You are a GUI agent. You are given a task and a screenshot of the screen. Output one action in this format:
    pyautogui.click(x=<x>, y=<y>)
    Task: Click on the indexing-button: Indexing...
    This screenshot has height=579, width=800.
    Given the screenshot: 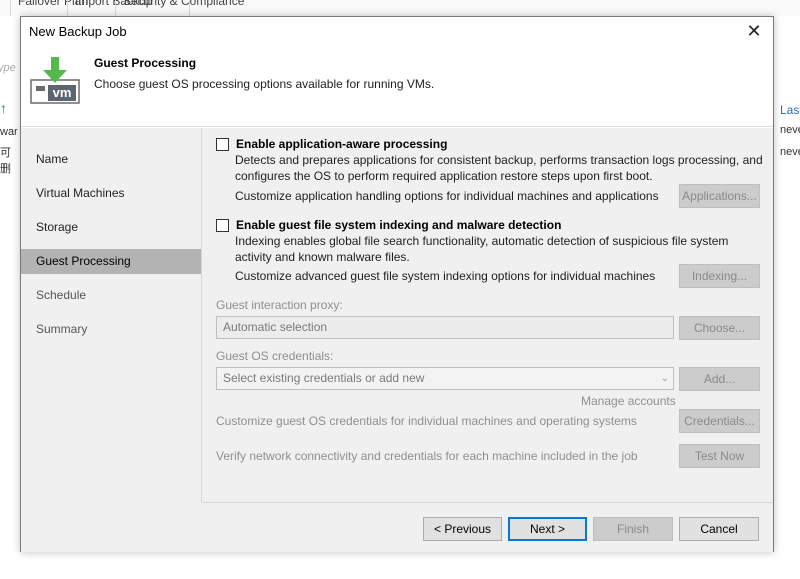 What is the action you would take?
    pyautogui.click(x=719, y=276)
    